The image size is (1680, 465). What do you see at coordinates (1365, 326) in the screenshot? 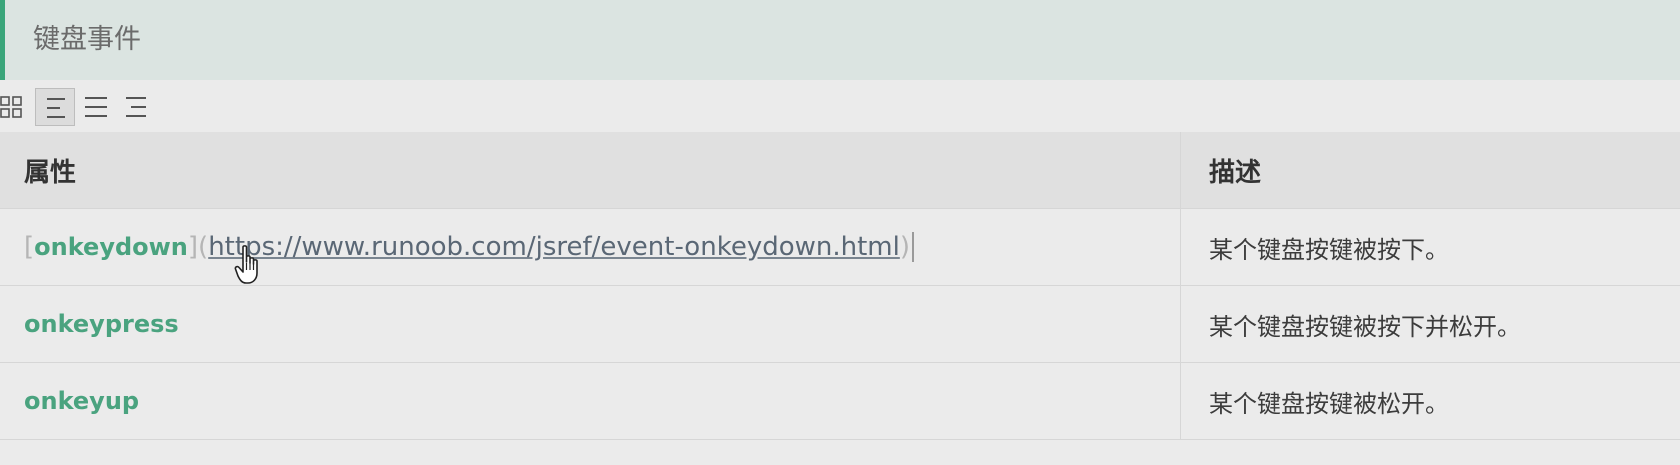
I see `description-text: 某个键盘按键被按下并松开。` at bounding box center [1365, 326].